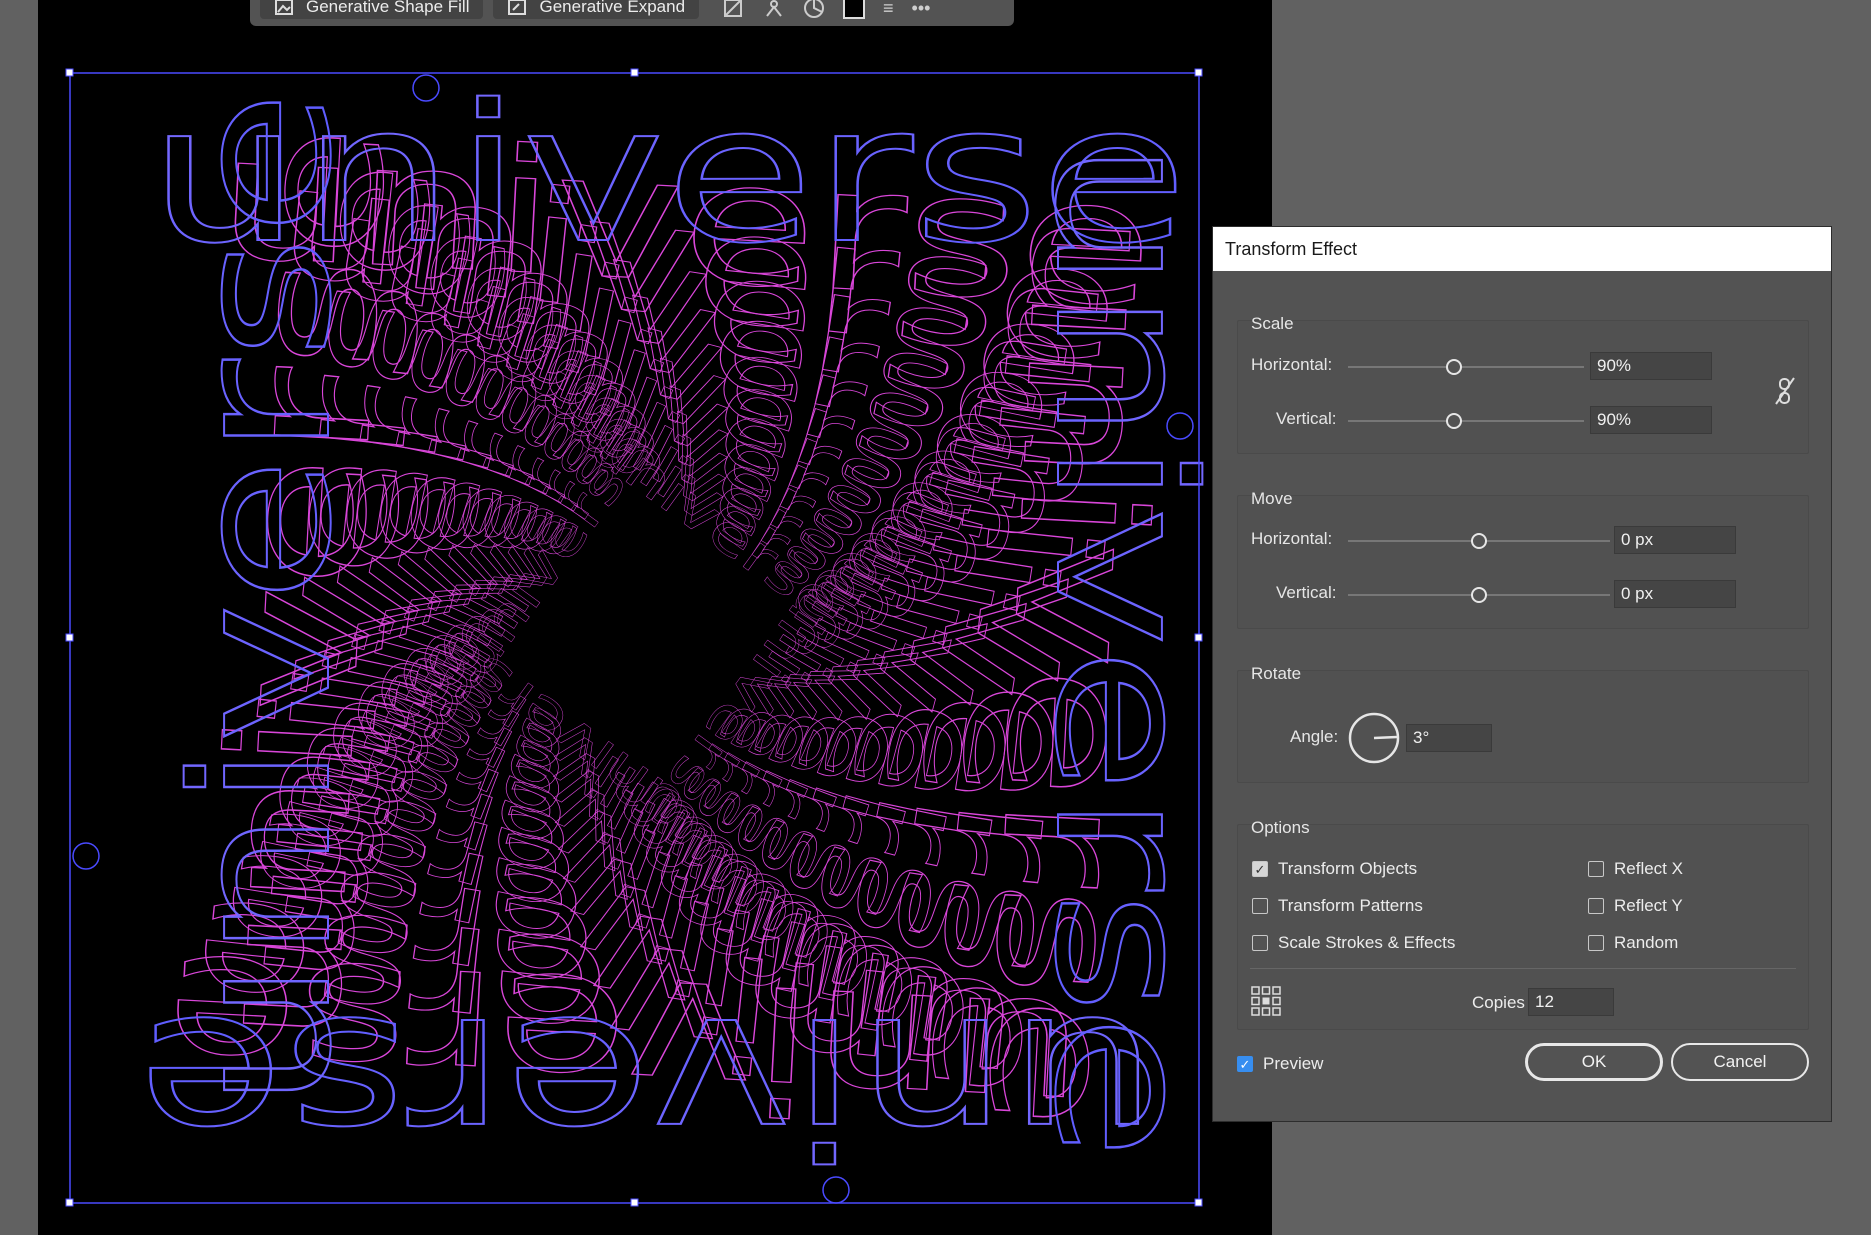  Describe the element at coordinates (1350, 905) in the screenshot. I see `transform-patterns-label: Transform Patterns` at that location.